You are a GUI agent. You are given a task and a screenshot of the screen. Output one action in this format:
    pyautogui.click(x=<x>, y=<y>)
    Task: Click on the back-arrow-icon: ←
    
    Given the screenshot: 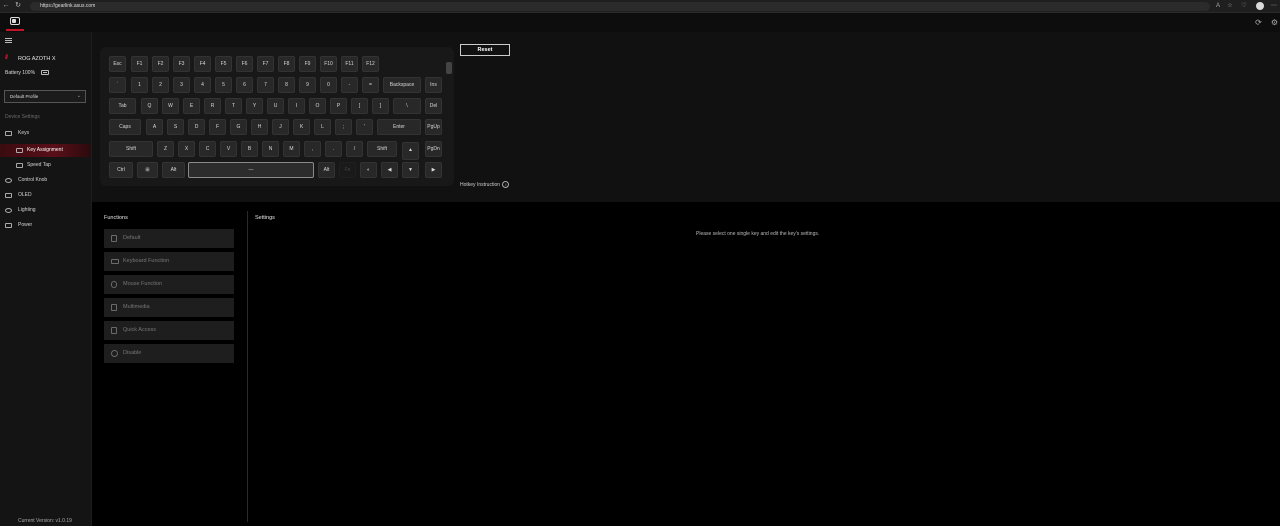 What is the action you would take?
    pyautogui.click(x=6, y=6)
    